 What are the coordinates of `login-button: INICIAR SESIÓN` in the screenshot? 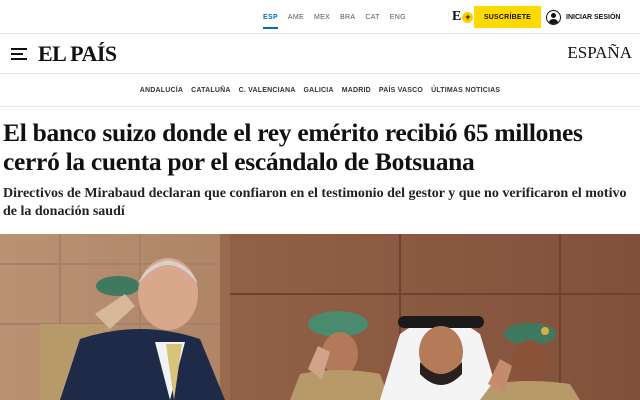 It's located at (591, 17).